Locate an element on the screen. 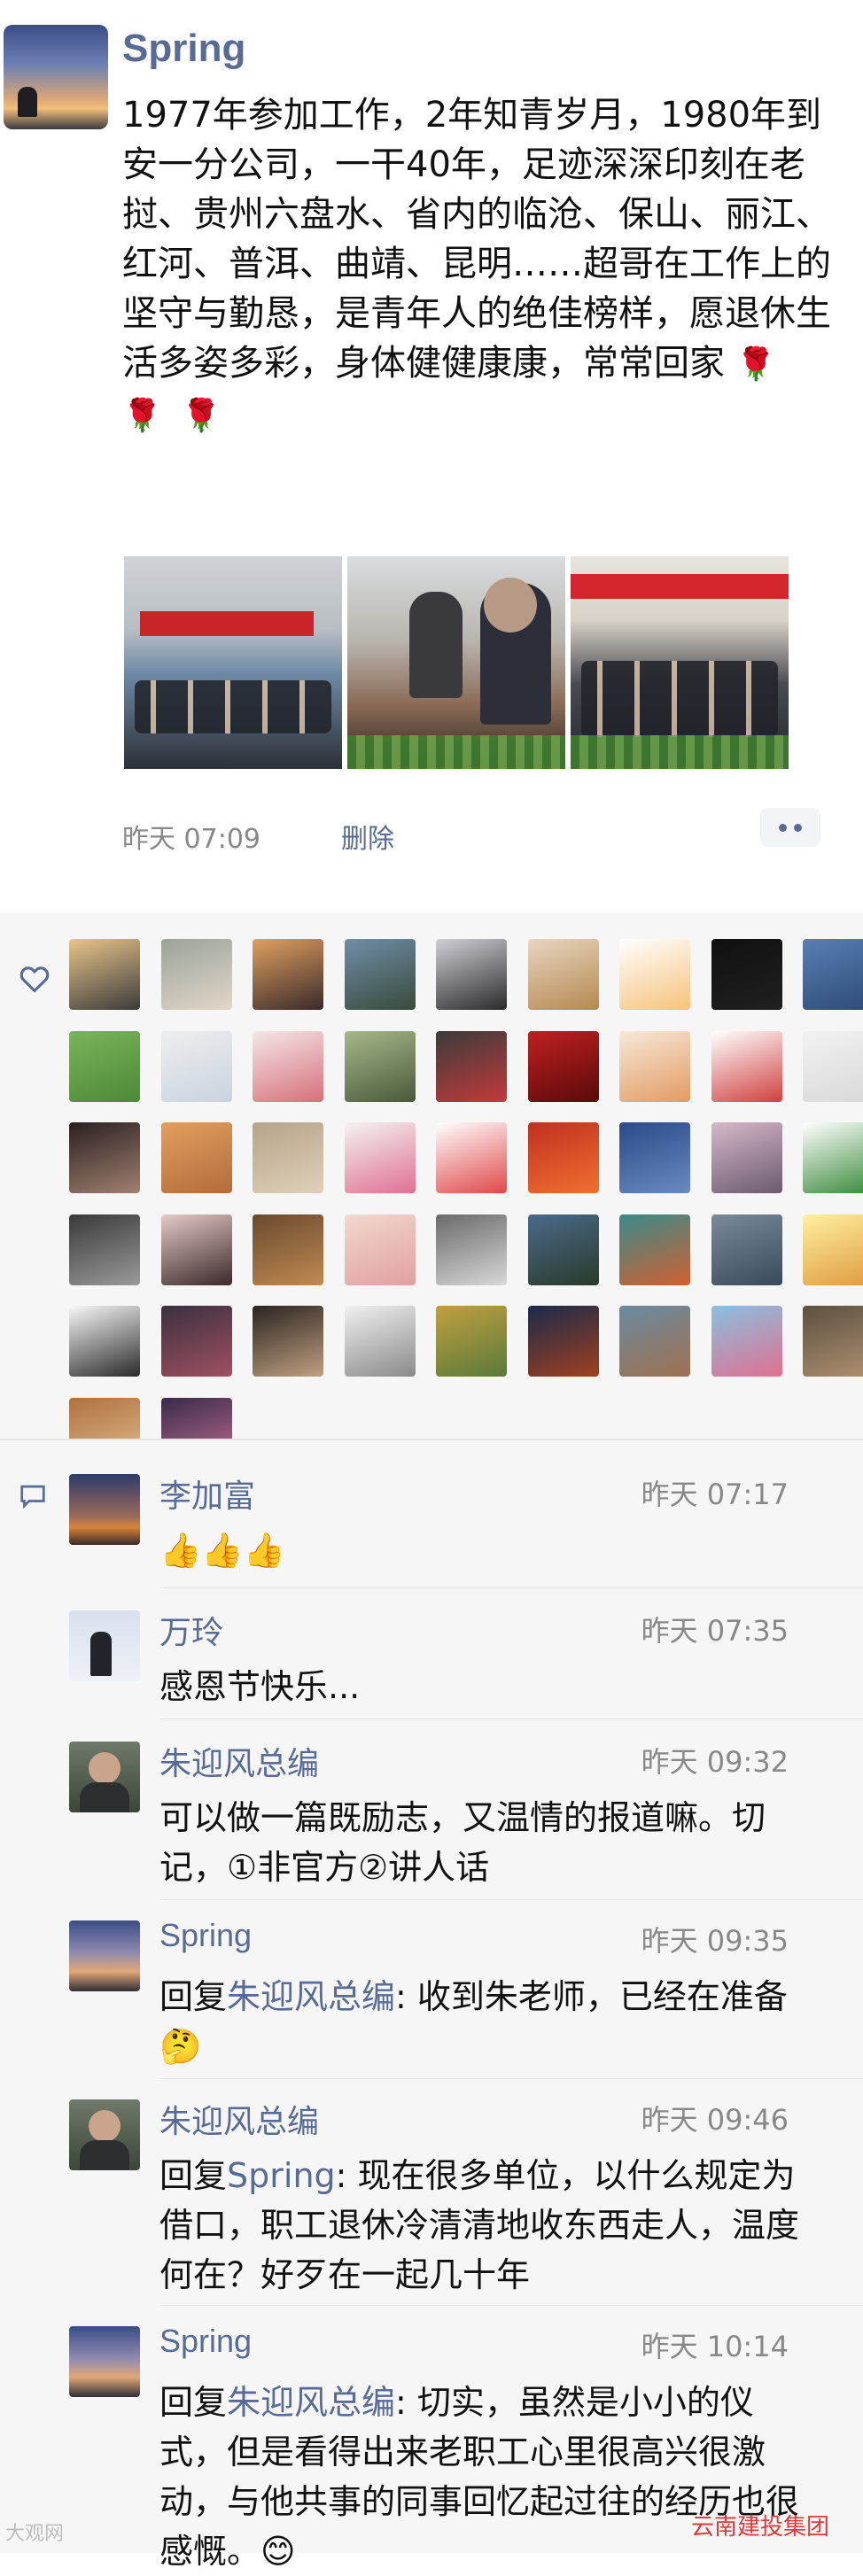 The width and height of the screenshot is (863, 2576). heart-icon is located at coordinates (35, 979).